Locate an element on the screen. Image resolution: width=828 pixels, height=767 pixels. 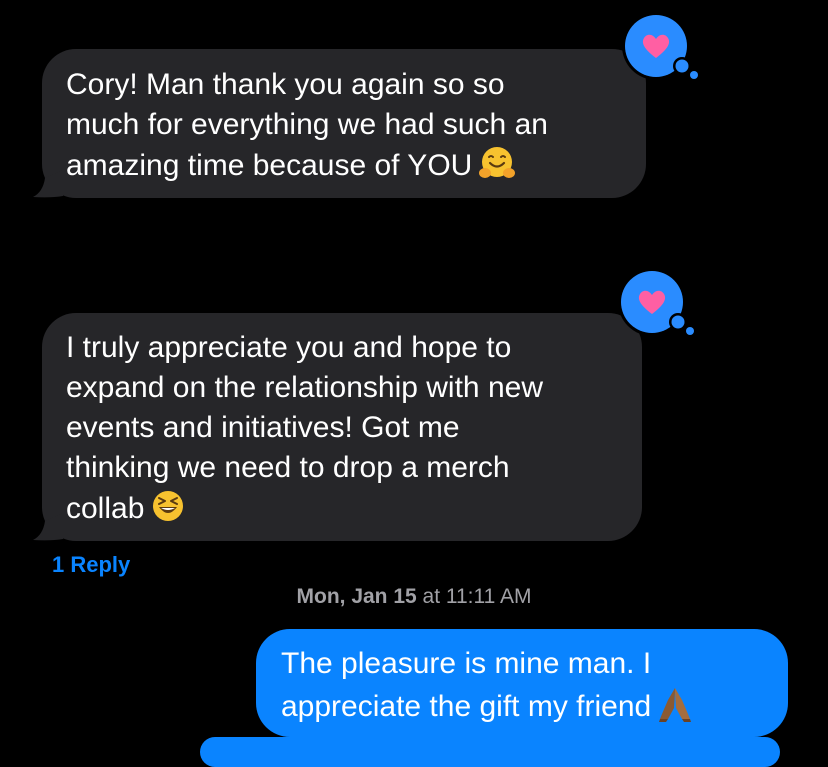
message-line: Cory! Man thank you again so so is located at coordinates (285, 84).